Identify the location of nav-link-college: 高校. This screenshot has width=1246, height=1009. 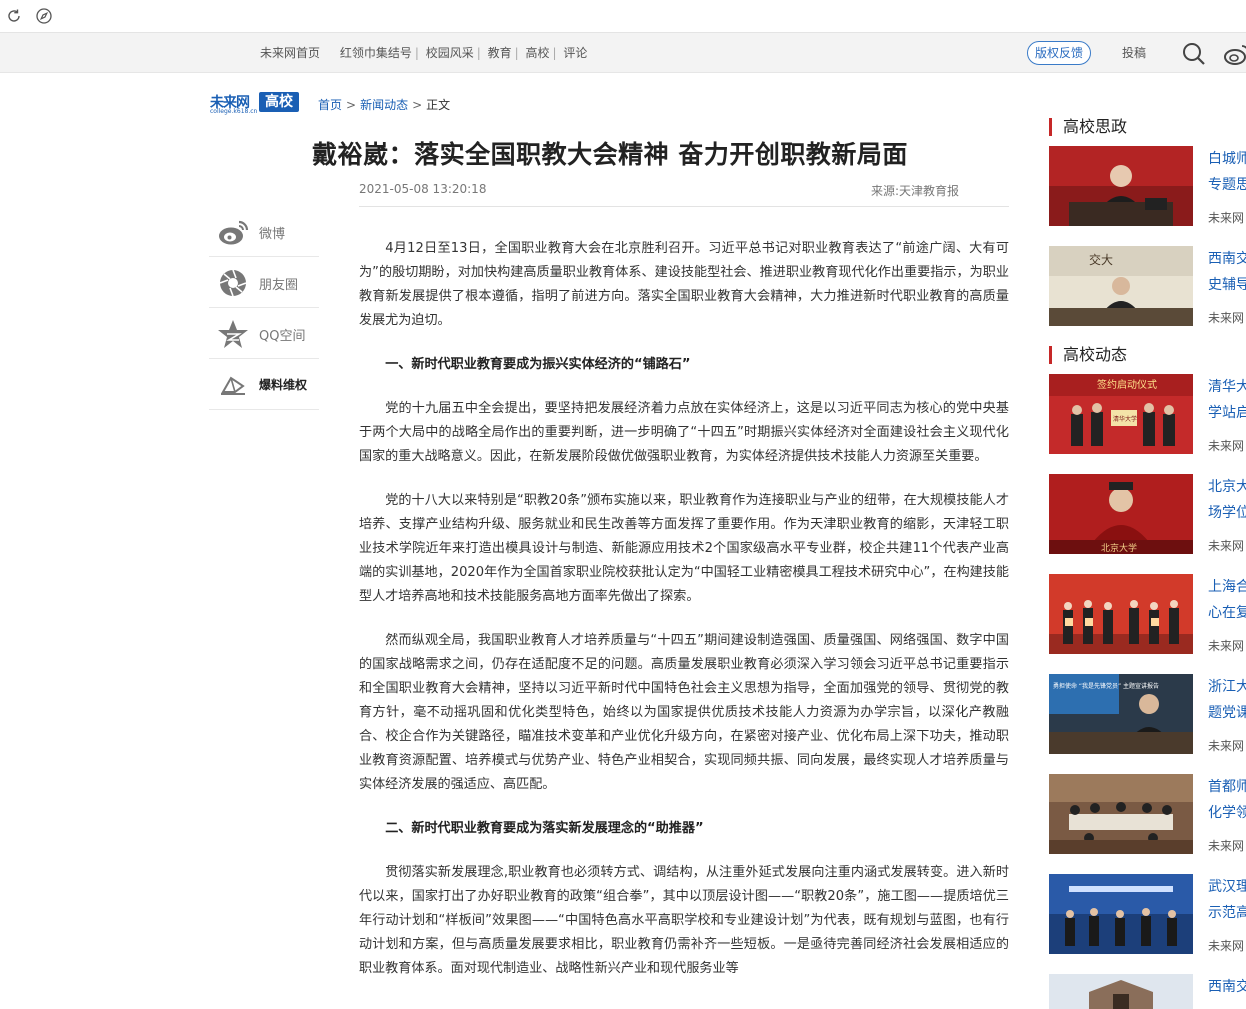
(538, 53).